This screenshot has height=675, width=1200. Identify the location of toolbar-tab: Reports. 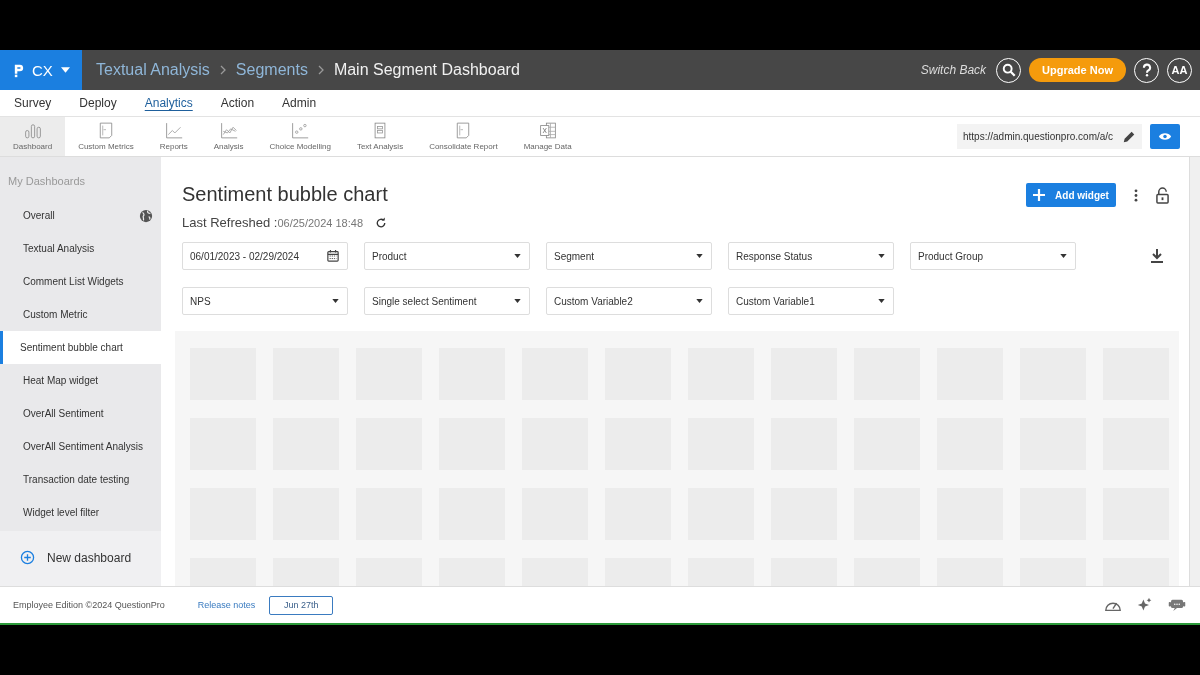
(173, 136).